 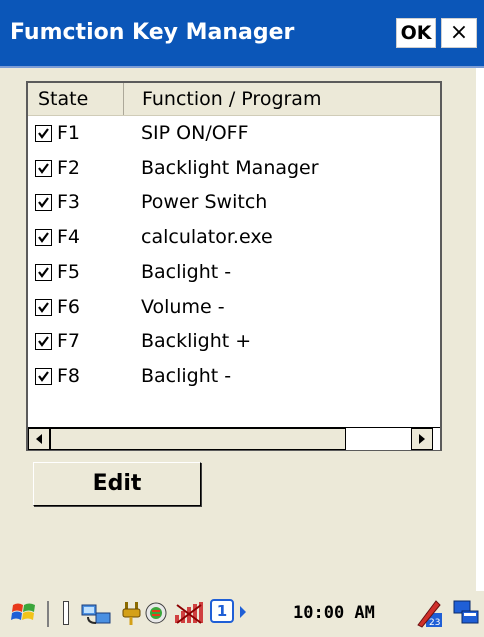 What do you see at coordinates (434, 623) in the screenshot?
I see `svg-text: 23` at bounding box center [434, 623].